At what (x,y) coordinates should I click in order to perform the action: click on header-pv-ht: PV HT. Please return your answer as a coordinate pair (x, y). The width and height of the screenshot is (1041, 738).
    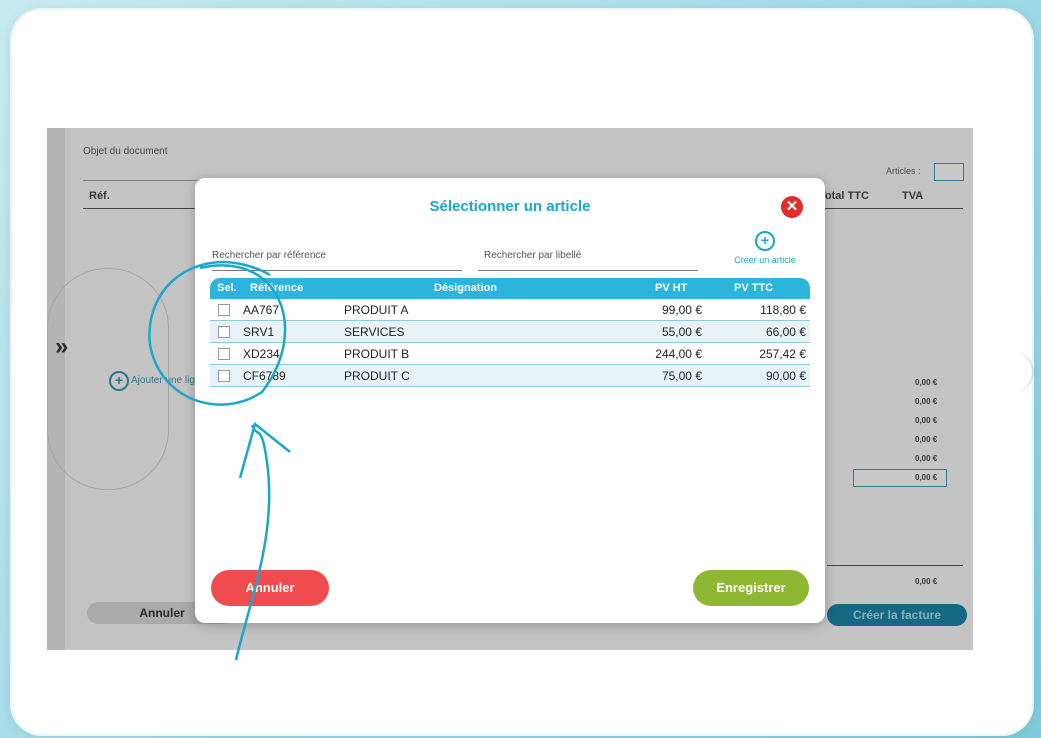
    Looking at the image, I should click on (671, 288).